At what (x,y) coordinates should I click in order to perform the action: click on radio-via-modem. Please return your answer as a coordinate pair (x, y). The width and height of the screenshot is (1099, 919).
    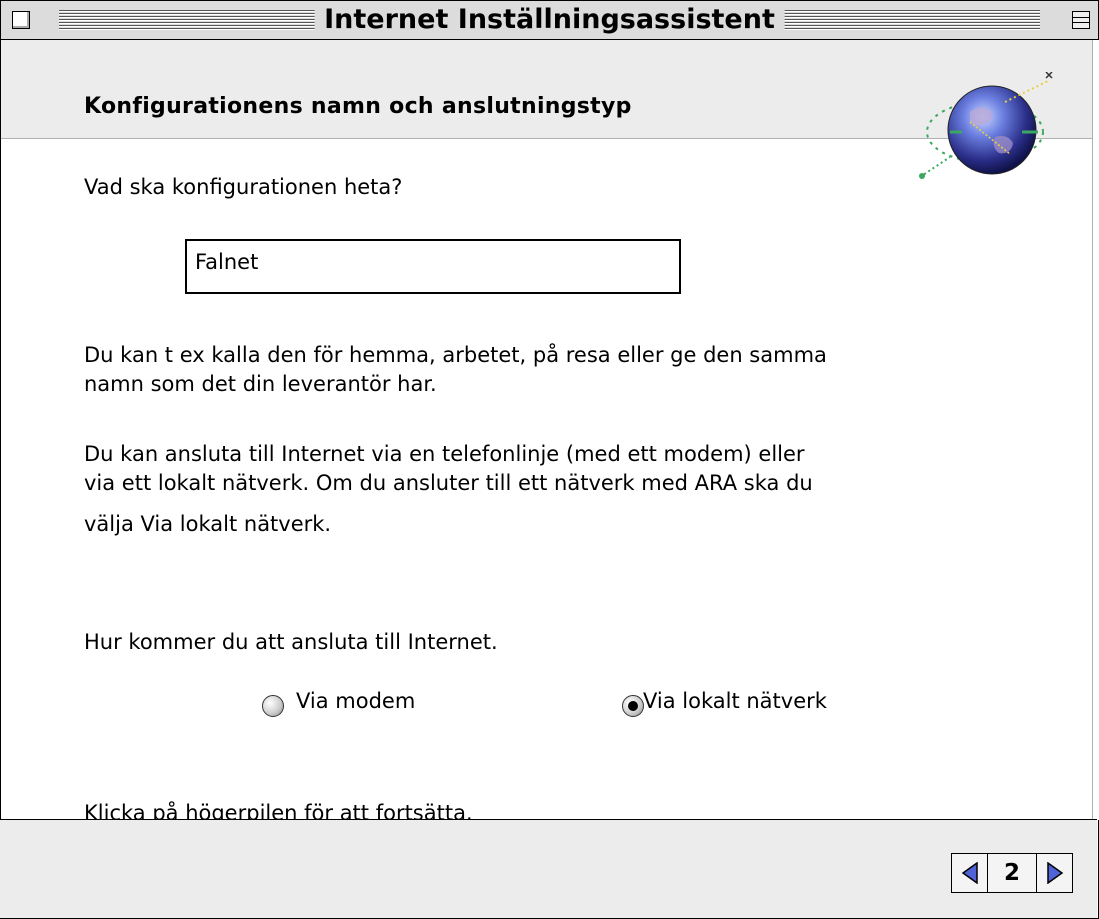
    Looking at the image, I should click on (273, 706).